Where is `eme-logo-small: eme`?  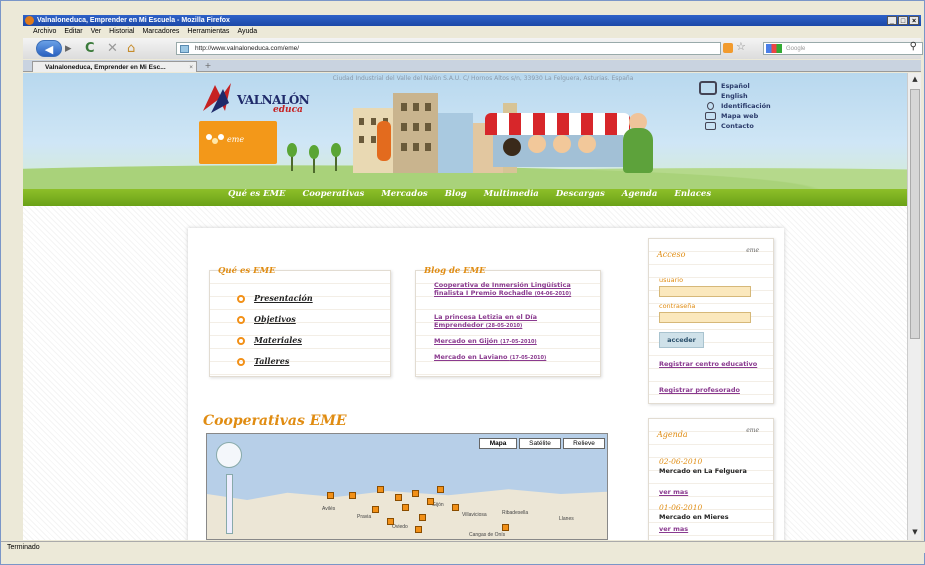 eme-logo-small: eme is located at coordinates (752, 430).